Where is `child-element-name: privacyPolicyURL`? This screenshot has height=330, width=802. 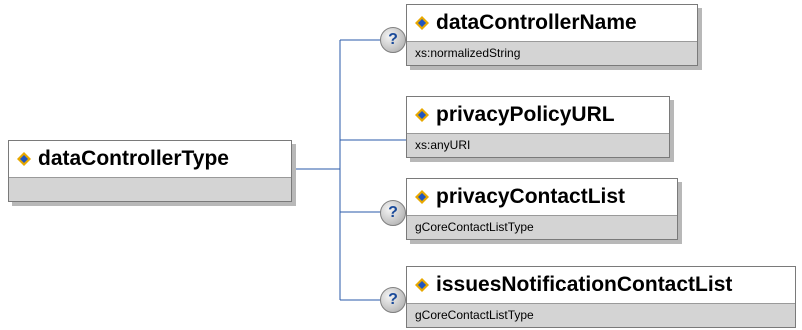
child-element-name: privacyPolicyURL is located at coordinates (525, 114).